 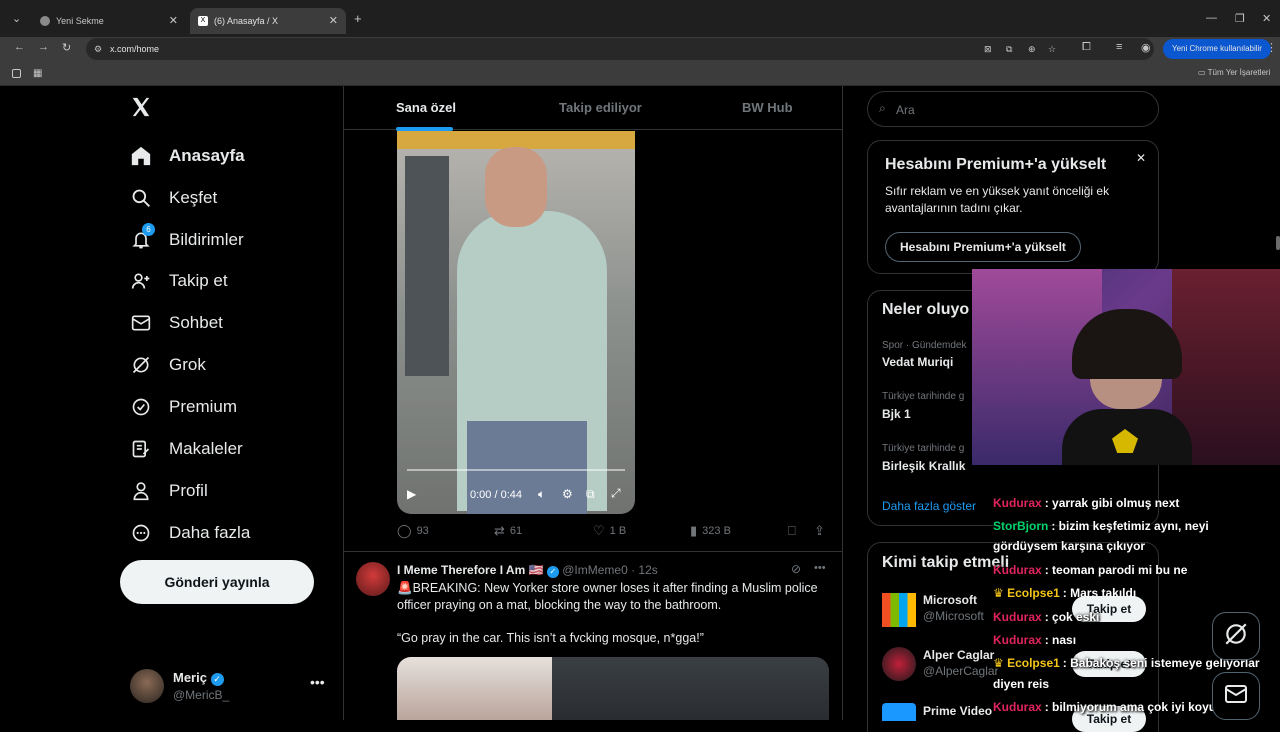 I want to click on apps-grid-icon: ▦, so click(x=37, y=73).